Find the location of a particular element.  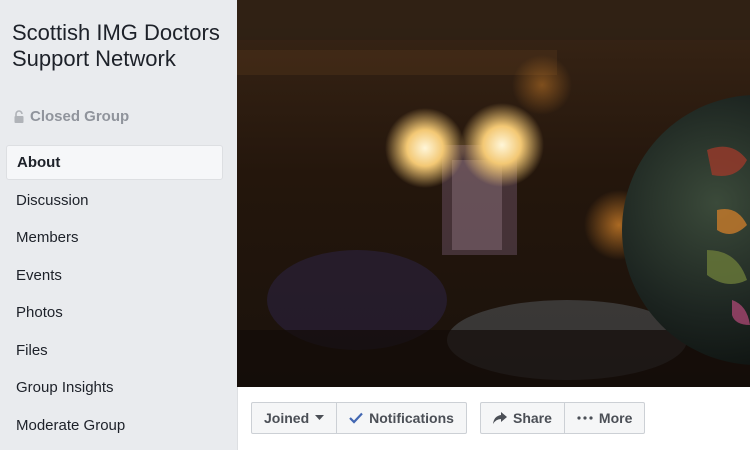

share-arrow-icon is located at coordinates (500, 418).